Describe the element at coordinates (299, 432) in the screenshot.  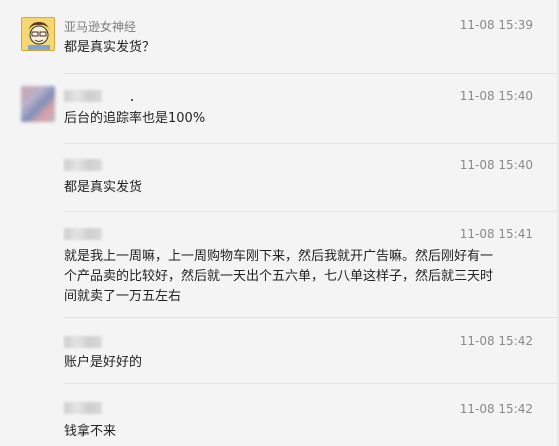
I see `message-text: 钱拿不来` at that location.